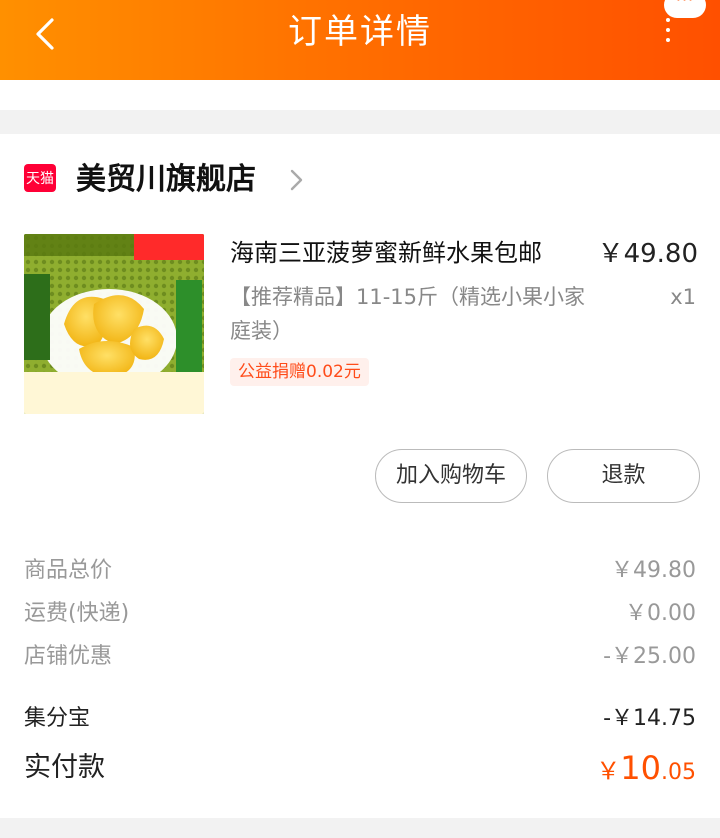  Describe the element at coordinates (649, 656) in the screenshot. I see `store-discount-value: -￥25.00` at that location.